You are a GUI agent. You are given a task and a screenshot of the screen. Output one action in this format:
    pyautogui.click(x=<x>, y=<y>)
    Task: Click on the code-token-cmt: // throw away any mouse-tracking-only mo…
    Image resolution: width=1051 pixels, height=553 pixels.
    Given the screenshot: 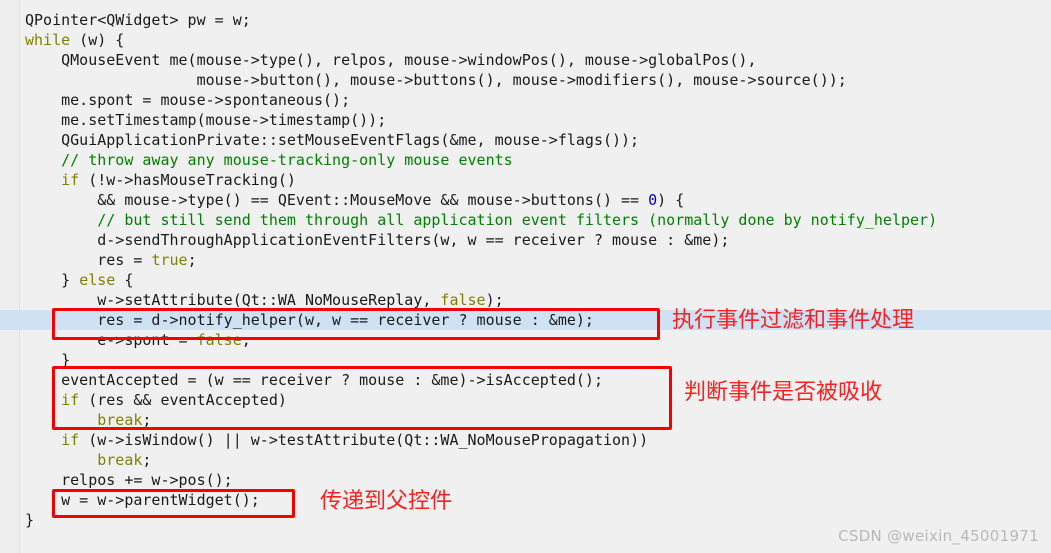 What is the action you would take?
    pyautogui.click(x=269, y=160)
    